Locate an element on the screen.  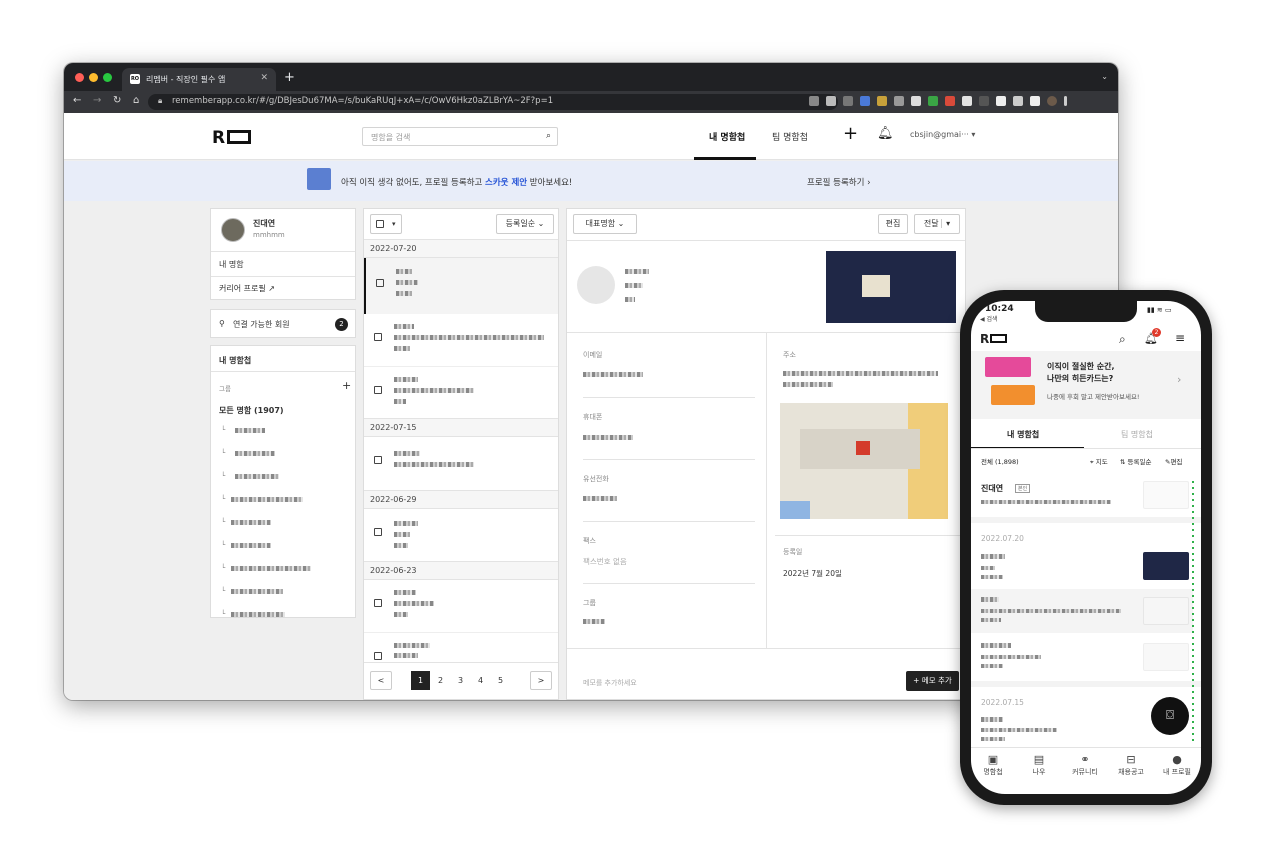
app-logo: R is located at coordinates (994, 339).